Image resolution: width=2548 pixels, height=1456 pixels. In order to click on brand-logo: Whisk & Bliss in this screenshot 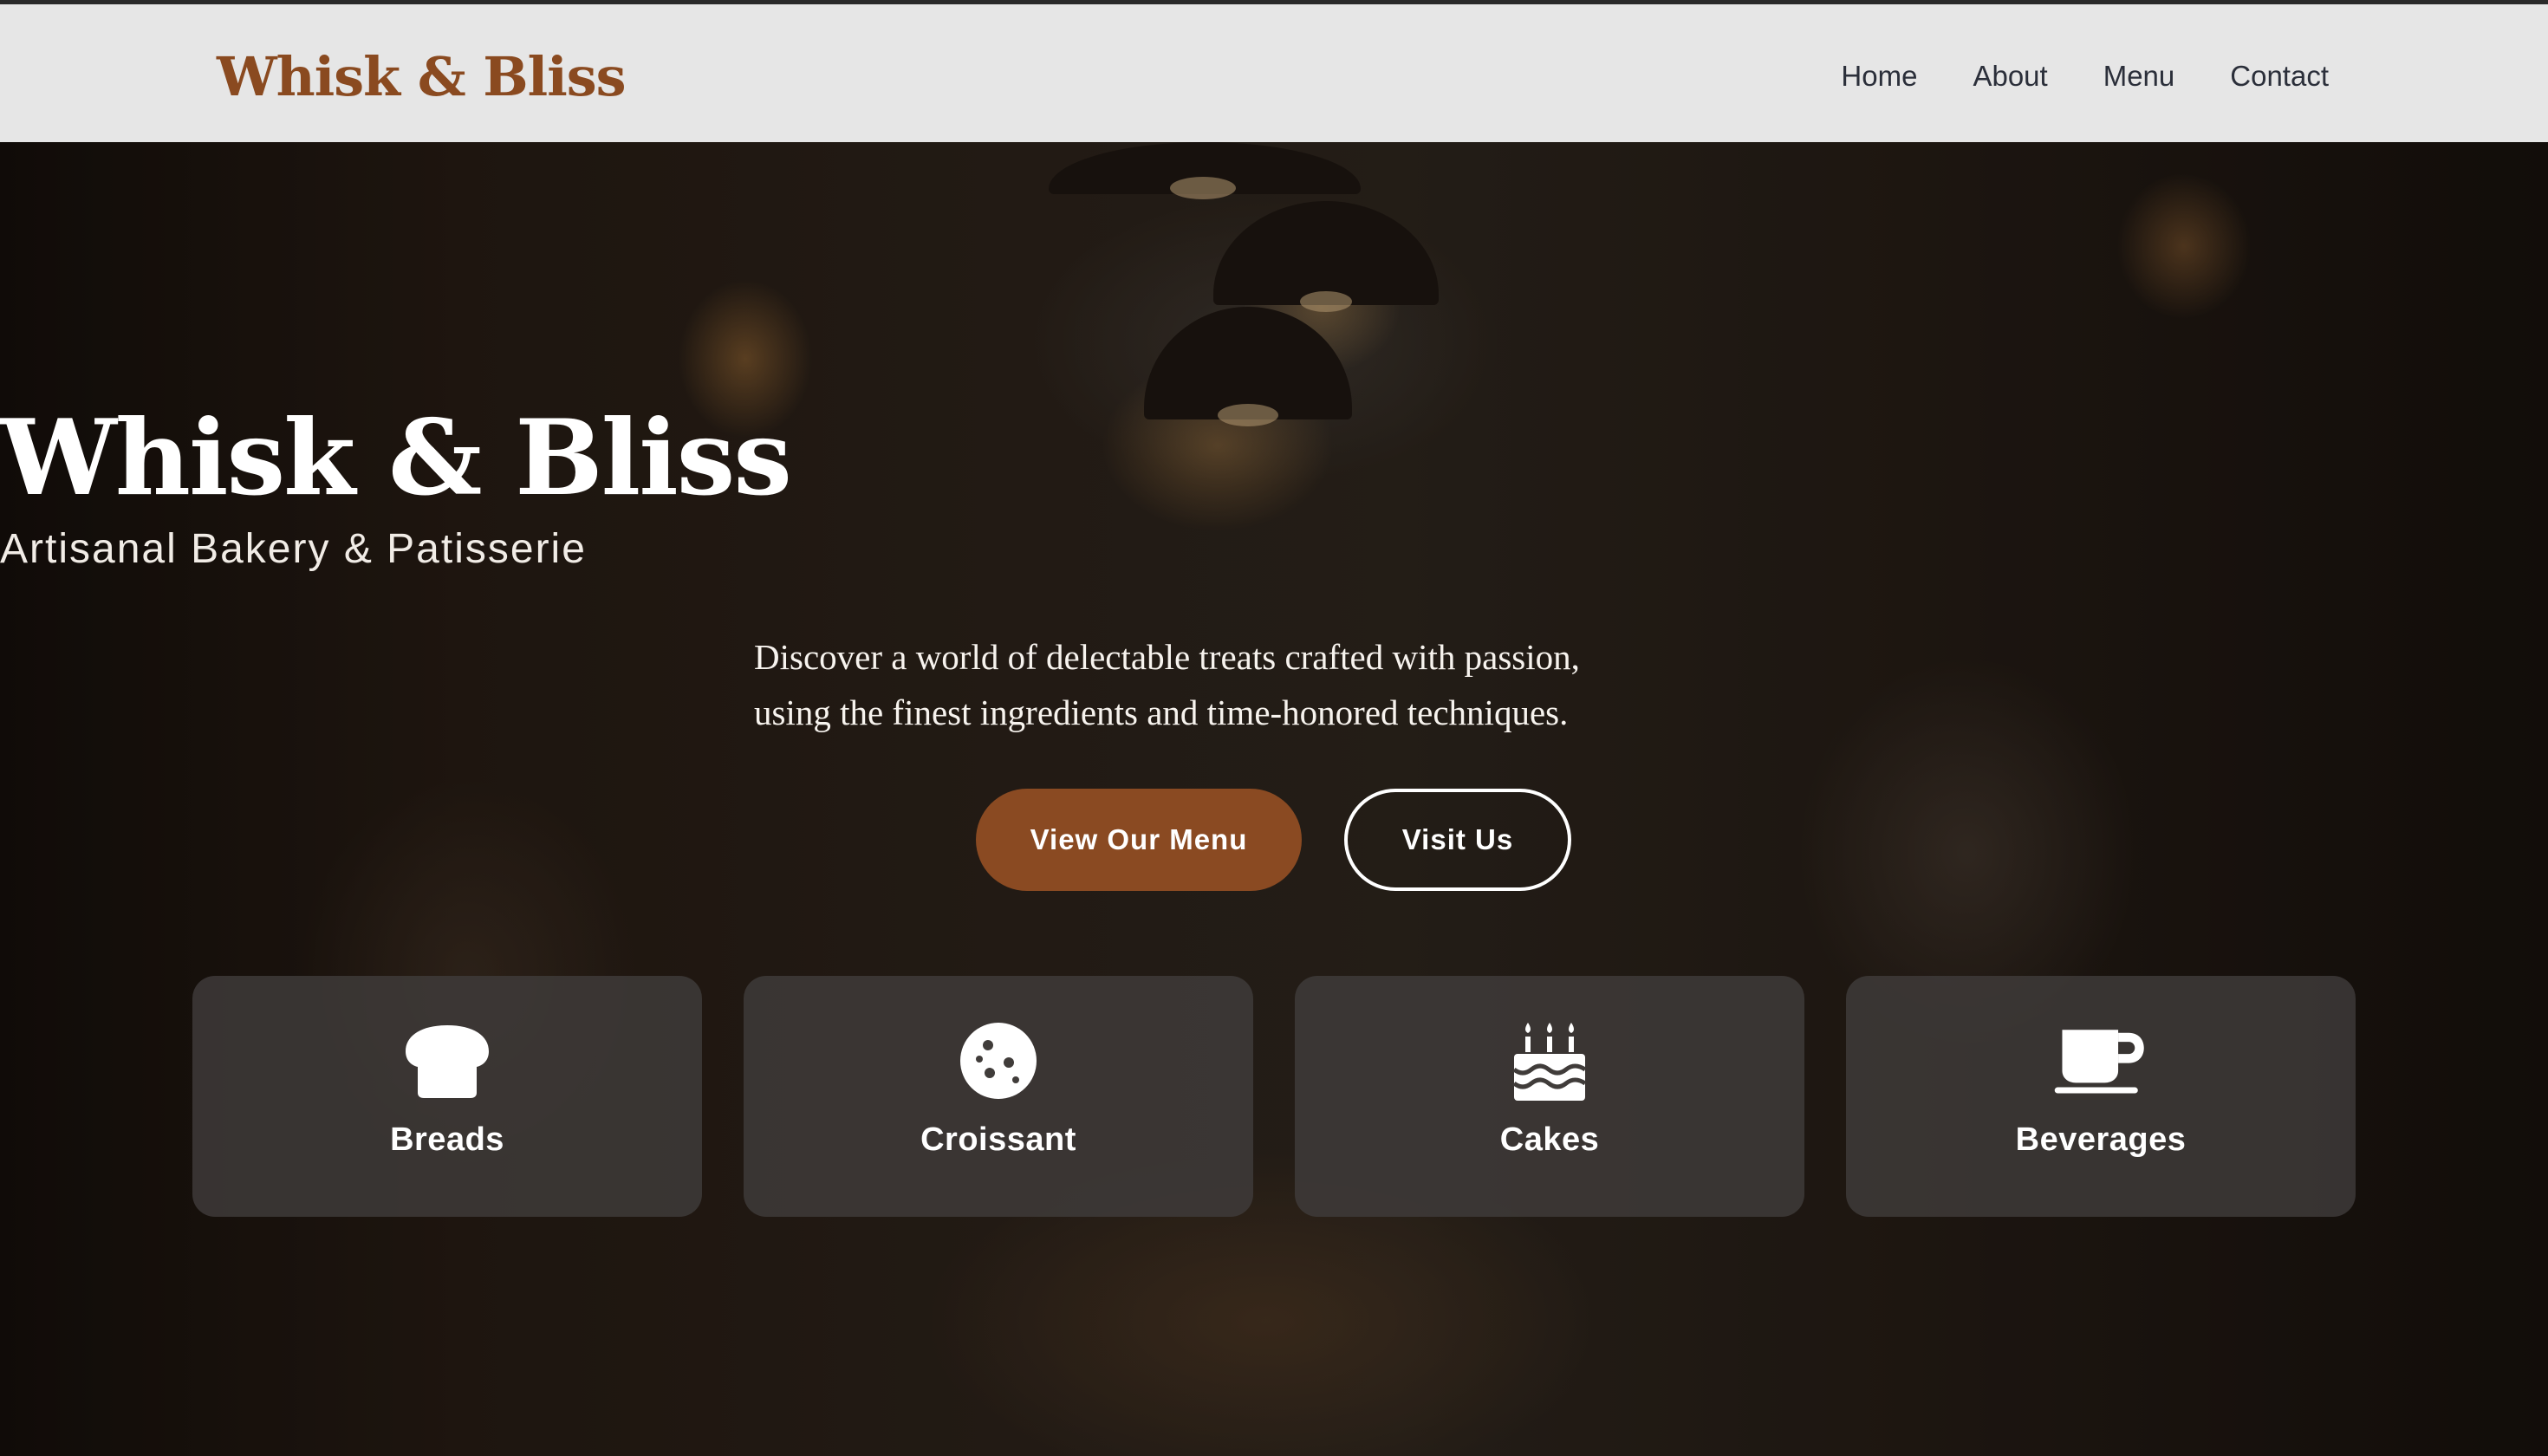, I will do `click(422, 77)`.